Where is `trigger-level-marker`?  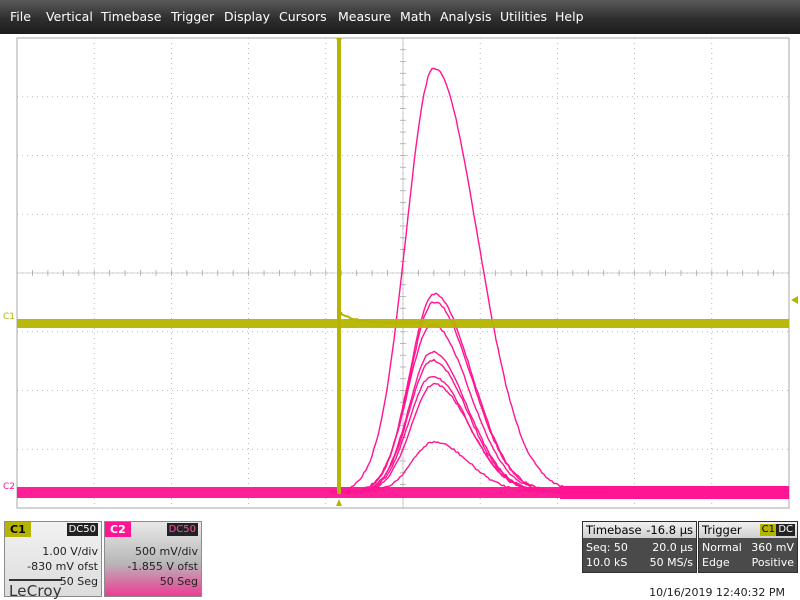 trigger-level-marker is located at coordinates (794, 300).